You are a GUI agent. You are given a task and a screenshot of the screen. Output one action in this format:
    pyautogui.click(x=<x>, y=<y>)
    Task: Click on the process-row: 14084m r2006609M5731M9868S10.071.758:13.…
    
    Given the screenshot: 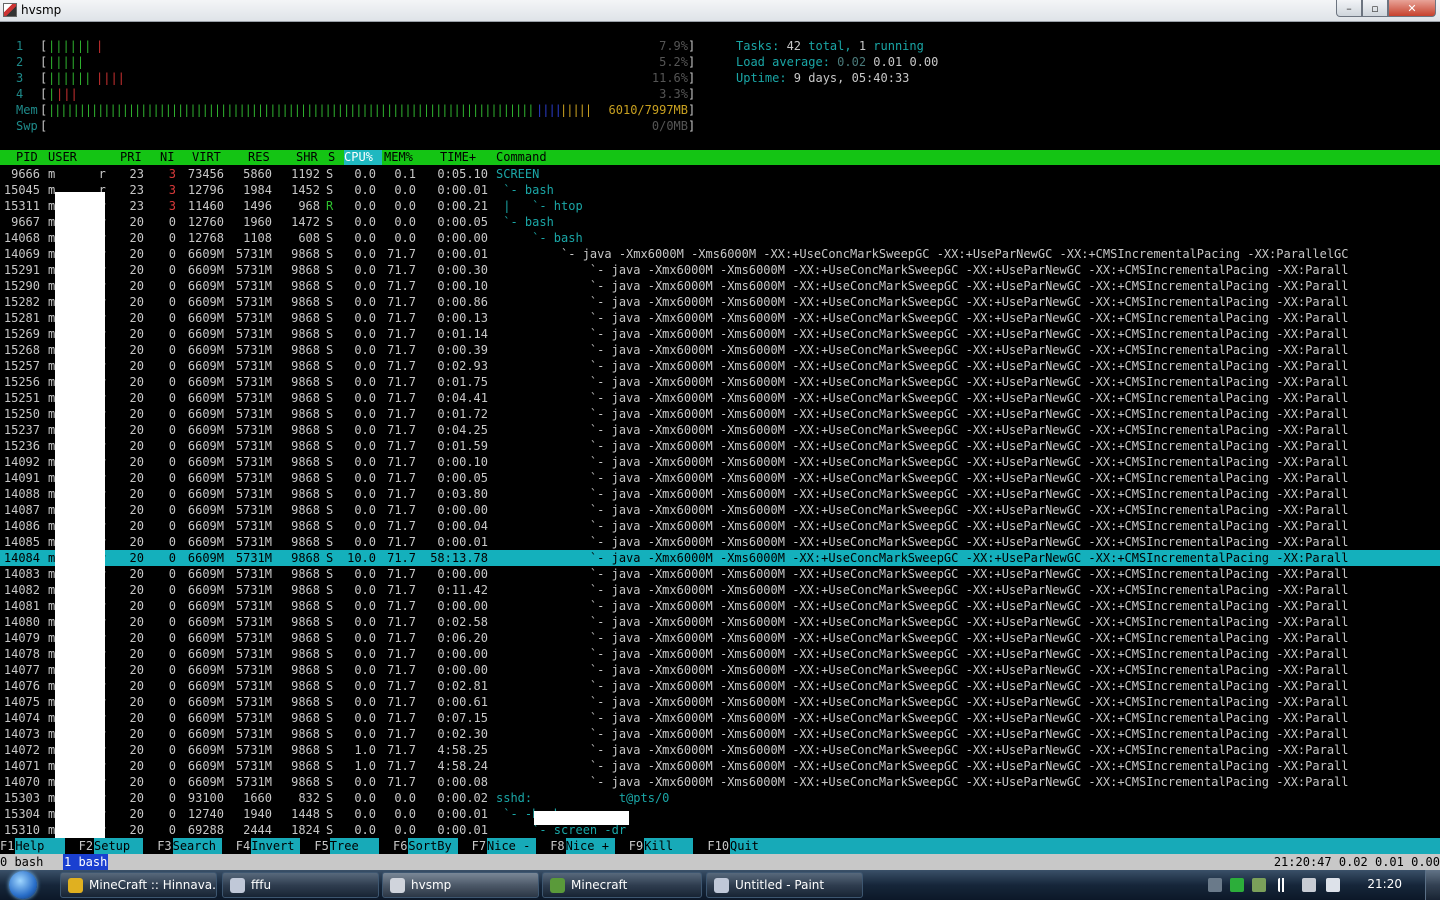 What is the action you would take?
    pyautogui.click(x=720, y=558)
    